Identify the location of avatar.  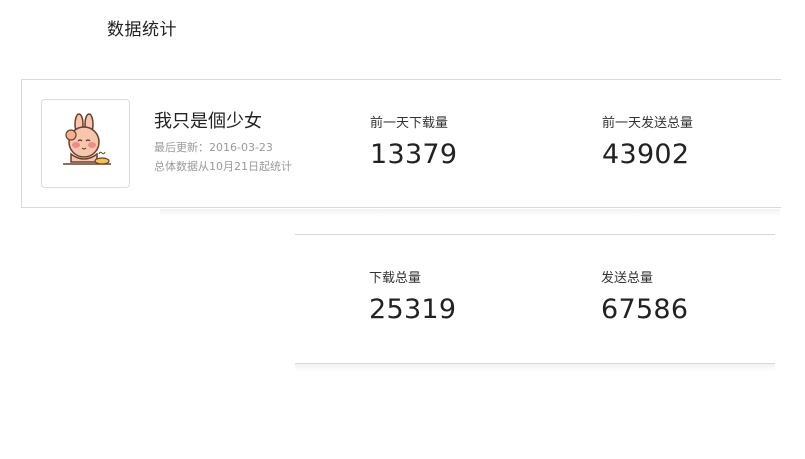
(85, 143).